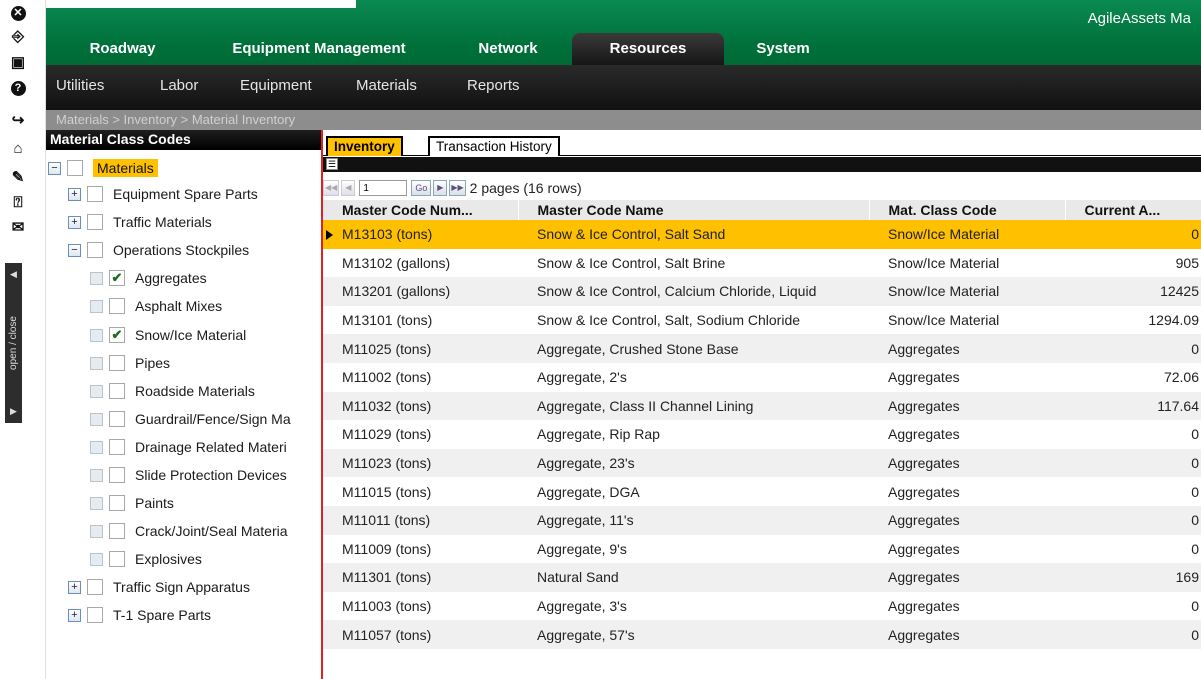 This screenshot has width=1201, height=679. What do you see at coordinates (440, 188) in the screenshot?
I see `next-page-icon: ▶` at bounding box center [440, 188].